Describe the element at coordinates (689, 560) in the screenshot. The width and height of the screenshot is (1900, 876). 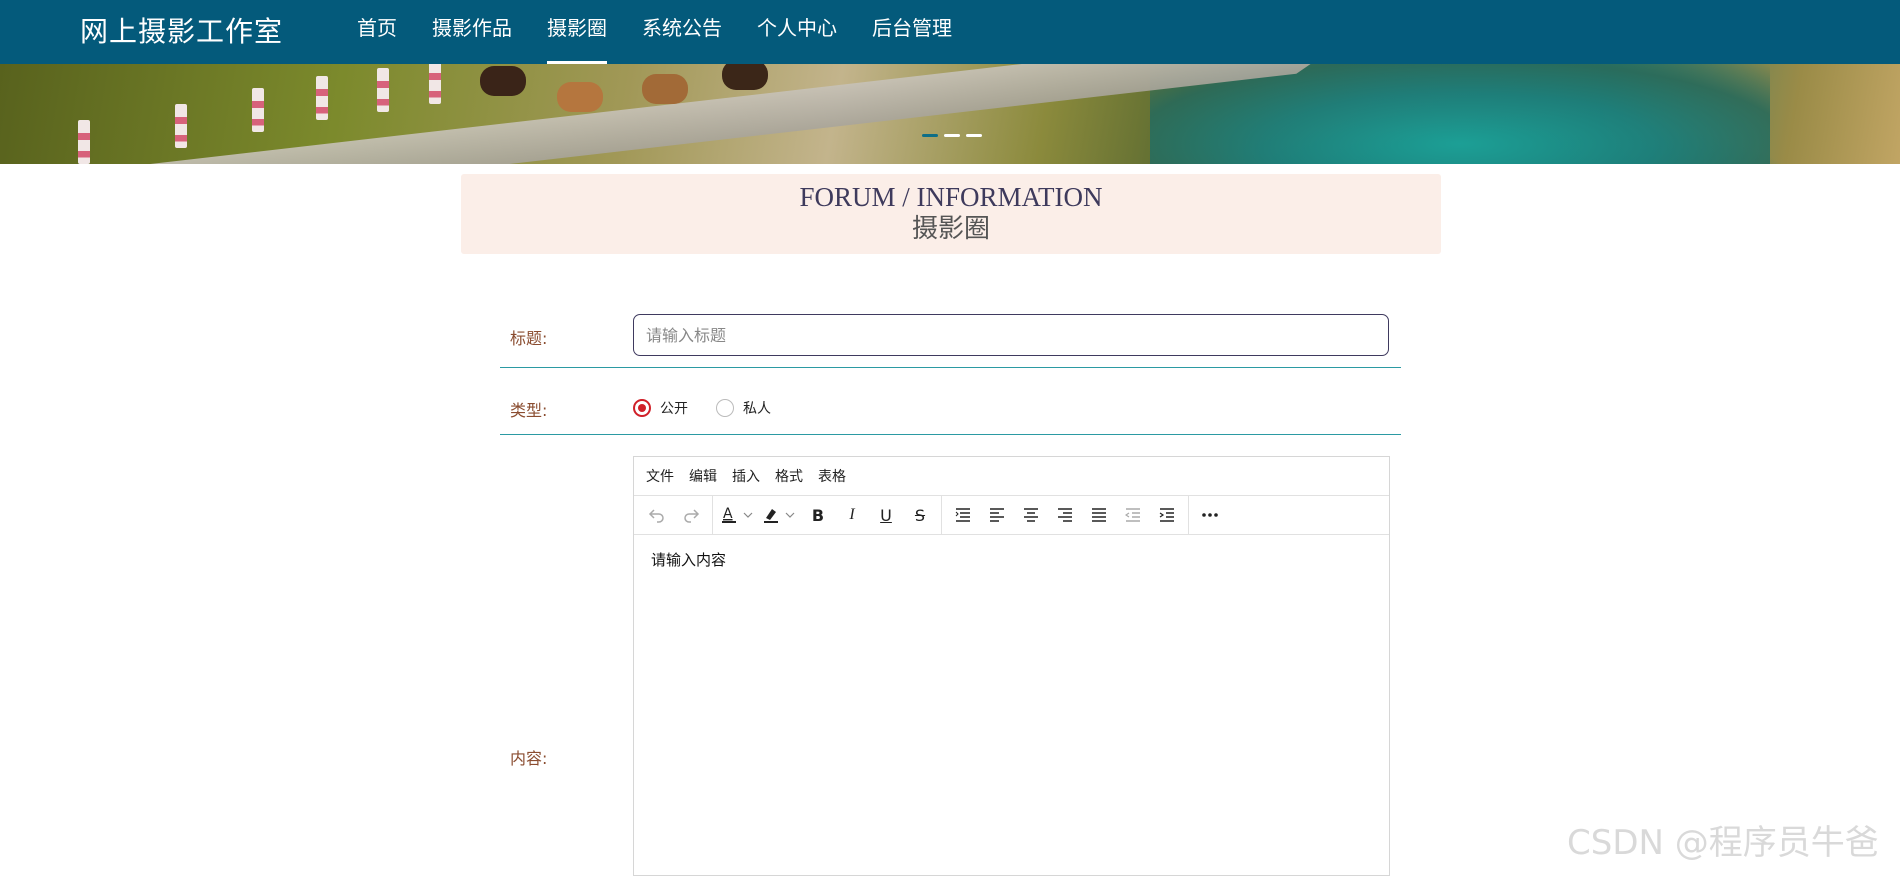
I see `editor-placeholder: 请输入内容` at that location.